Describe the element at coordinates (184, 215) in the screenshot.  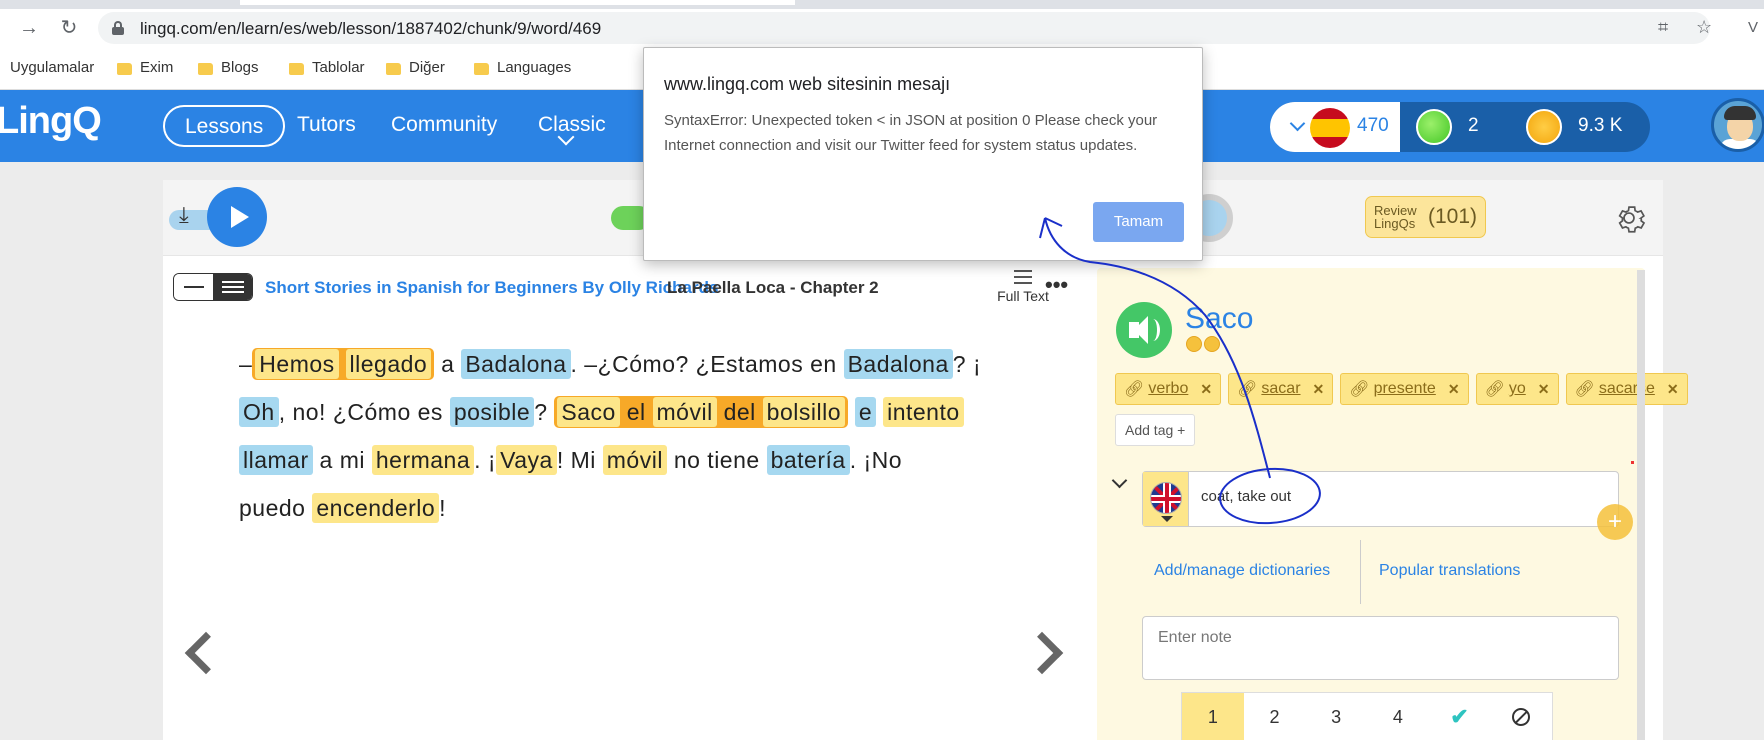
I see `download-icon: ⤓` at that location.